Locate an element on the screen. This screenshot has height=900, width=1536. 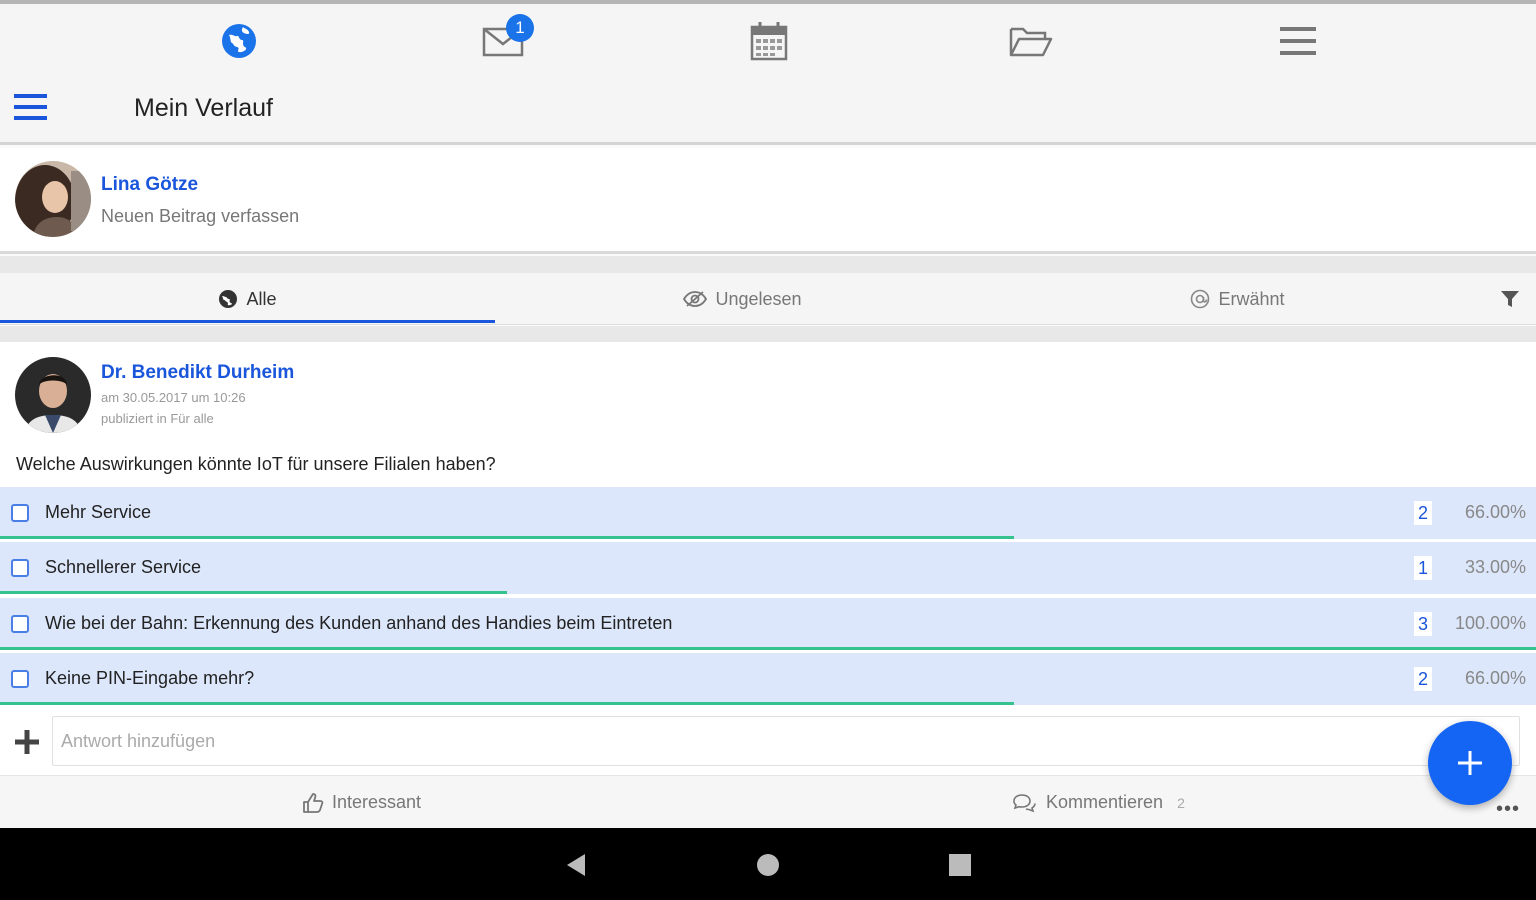
system-navigation-bar is located at coordinates (768, 864).